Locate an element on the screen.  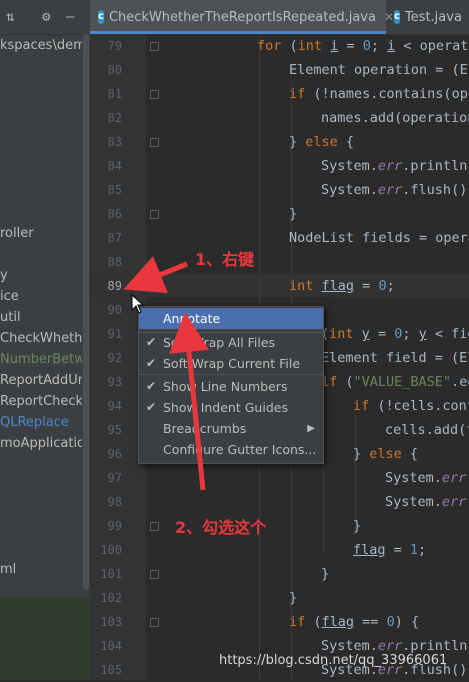
arrow-to-annotate is located at coordinates (189, 401).